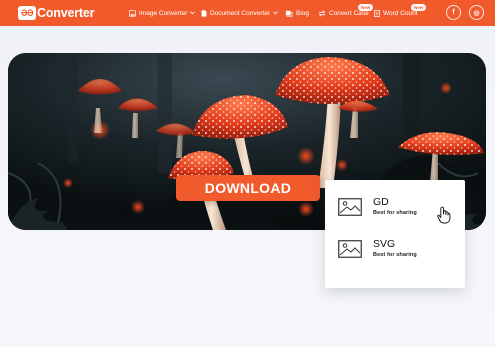 The image size is (495, 347). I want to click on document-icon, so click(204, 13).